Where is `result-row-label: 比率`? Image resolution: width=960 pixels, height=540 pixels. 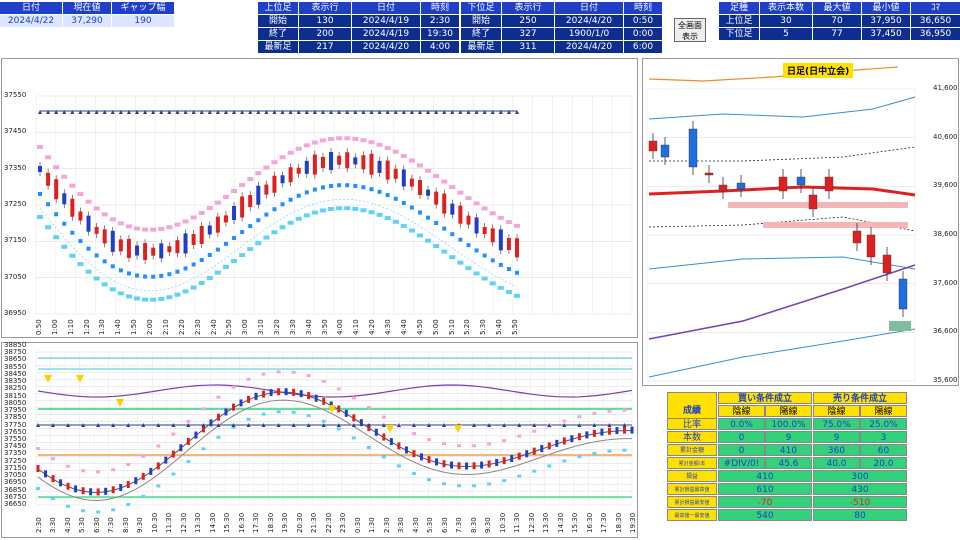
result-row-label: 比率 is located at coordinates (692, 424).